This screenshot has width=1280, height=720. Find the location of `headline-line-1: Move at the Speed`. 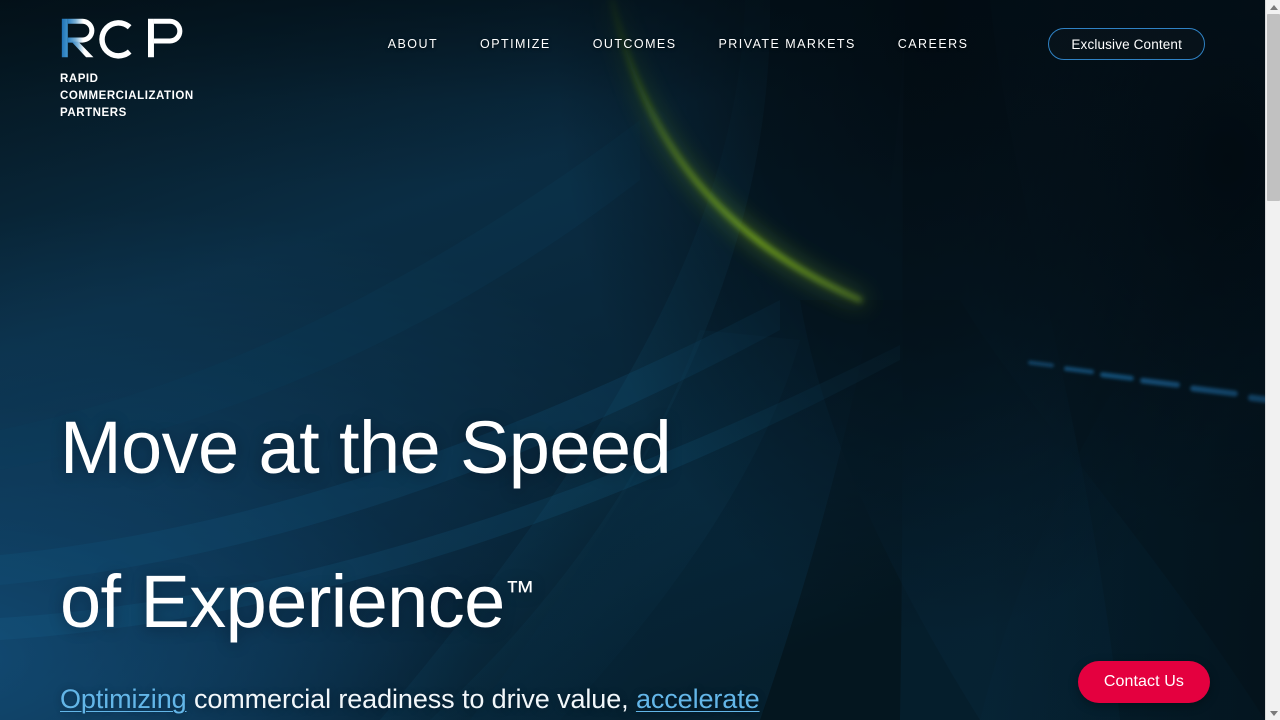

headline-line-1: Move at the Speed is located at coordinates (366, 447).